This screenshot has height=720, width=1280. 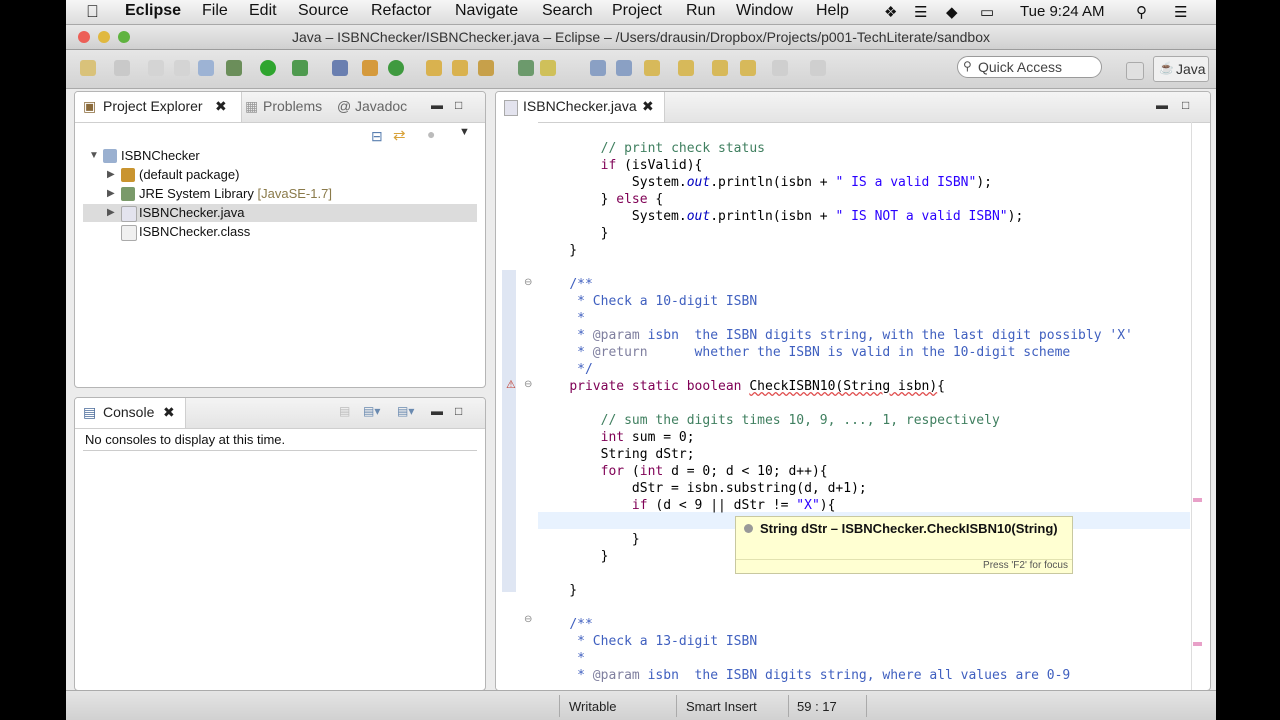 What do you see at coordinates (577, 658) in the screenshot?
I see `code-line: *` at bounding box center [577, 658].